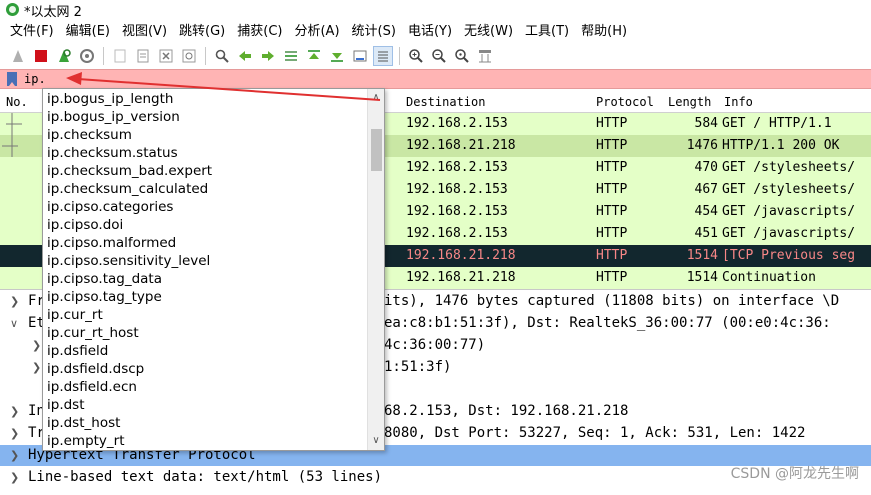 This screenshot has width=871, height=495. I want to click on scroll-down-icon: ∨, so click(376, 441).